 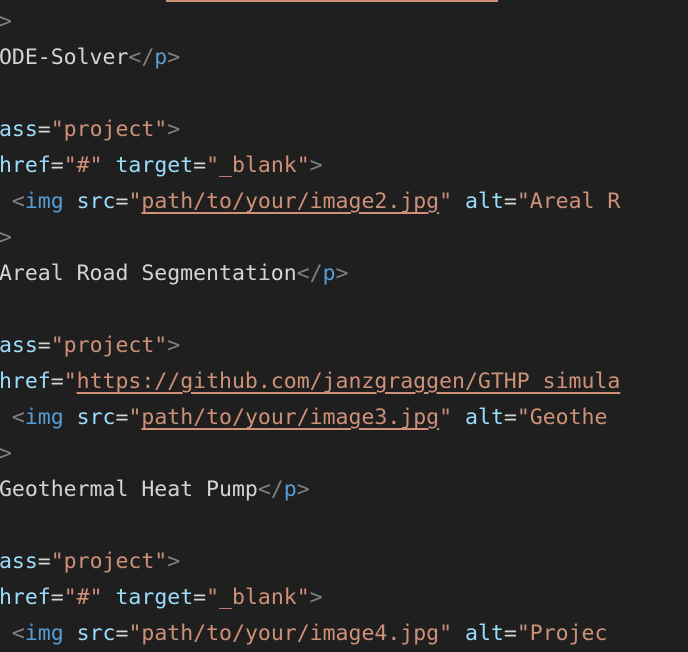 What do you see at coordinates (344, 58) in the screenshot?
I see `code-line: >ODE-Solver</p>` at bounding box center [344, 58].